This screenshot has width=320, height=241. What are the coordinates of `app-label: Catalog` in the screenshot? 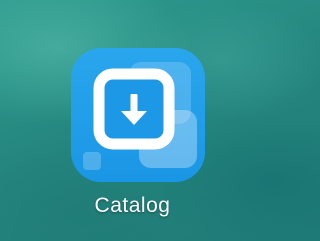 It's located at (132, 205).